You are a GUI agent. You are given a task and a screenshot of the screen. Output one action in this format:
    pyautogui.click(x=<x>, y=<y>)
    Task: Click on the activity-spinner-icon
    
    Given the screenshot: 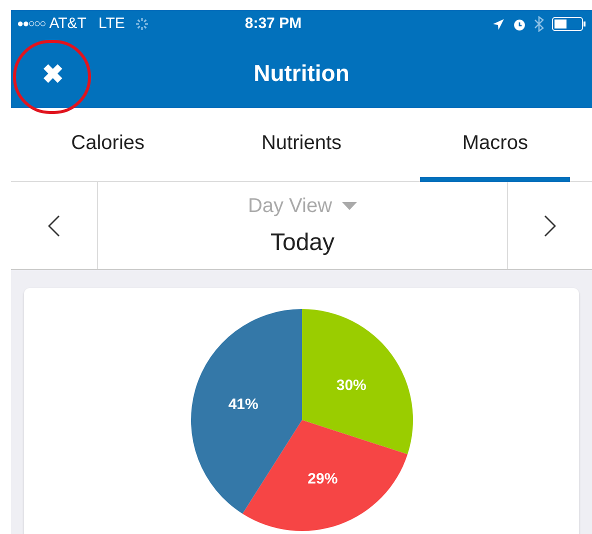 What is the action you would take?
    pyautogui.click(x=141, y=24)
    